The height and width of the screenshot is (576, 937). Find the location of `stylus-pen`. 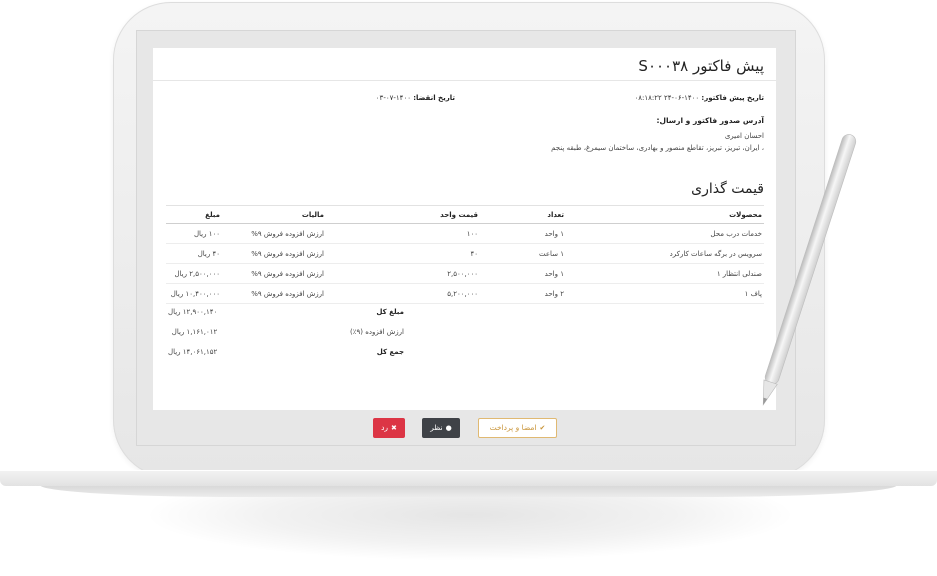

stylus-pen is located at coordinates (809, 270).